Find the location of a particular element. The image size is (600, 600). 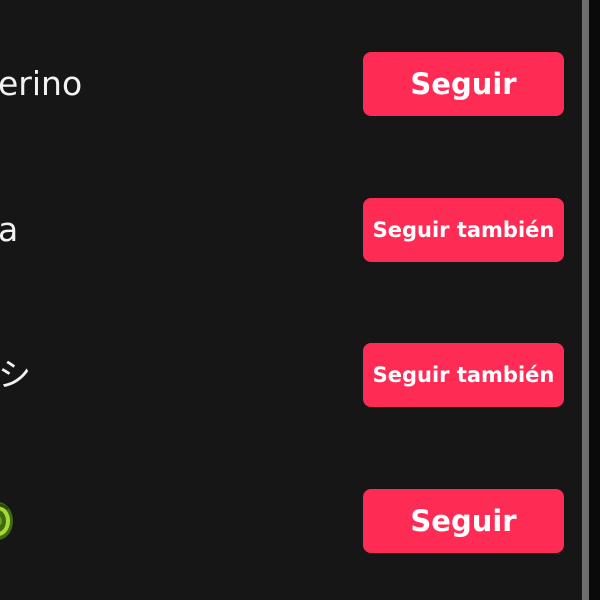

scrollbar is located at coordinates (585, 300).